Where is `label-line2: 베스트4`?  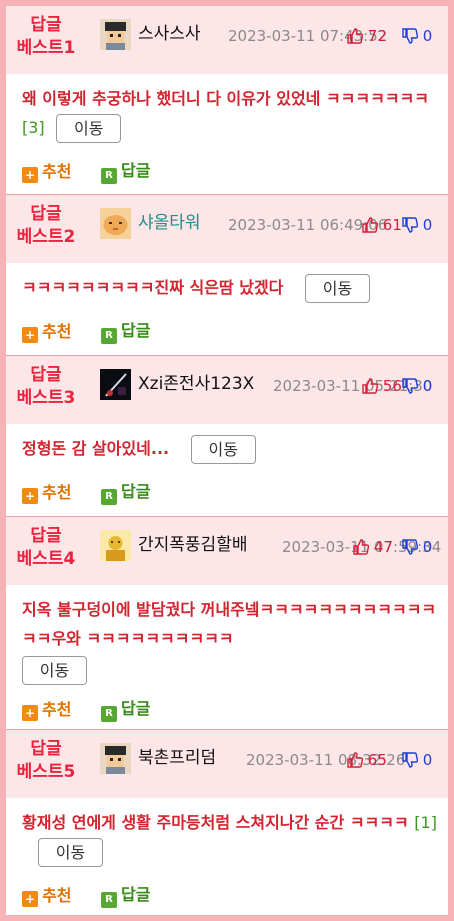 label-line2: 베스트4 is located at coordinates (46, 559).